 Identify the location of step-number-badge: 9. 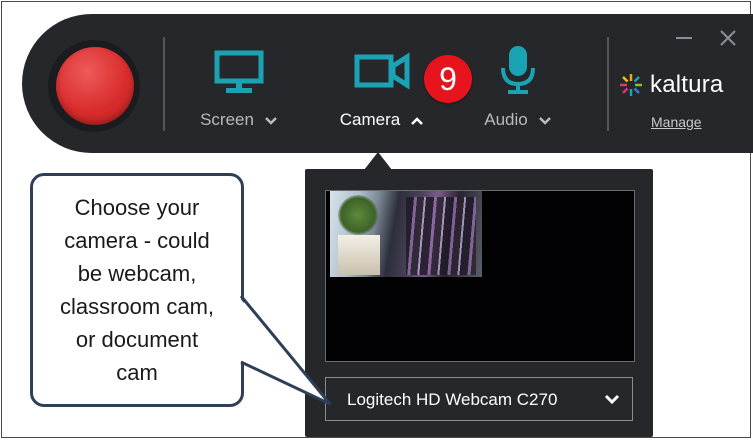
(448, 79).